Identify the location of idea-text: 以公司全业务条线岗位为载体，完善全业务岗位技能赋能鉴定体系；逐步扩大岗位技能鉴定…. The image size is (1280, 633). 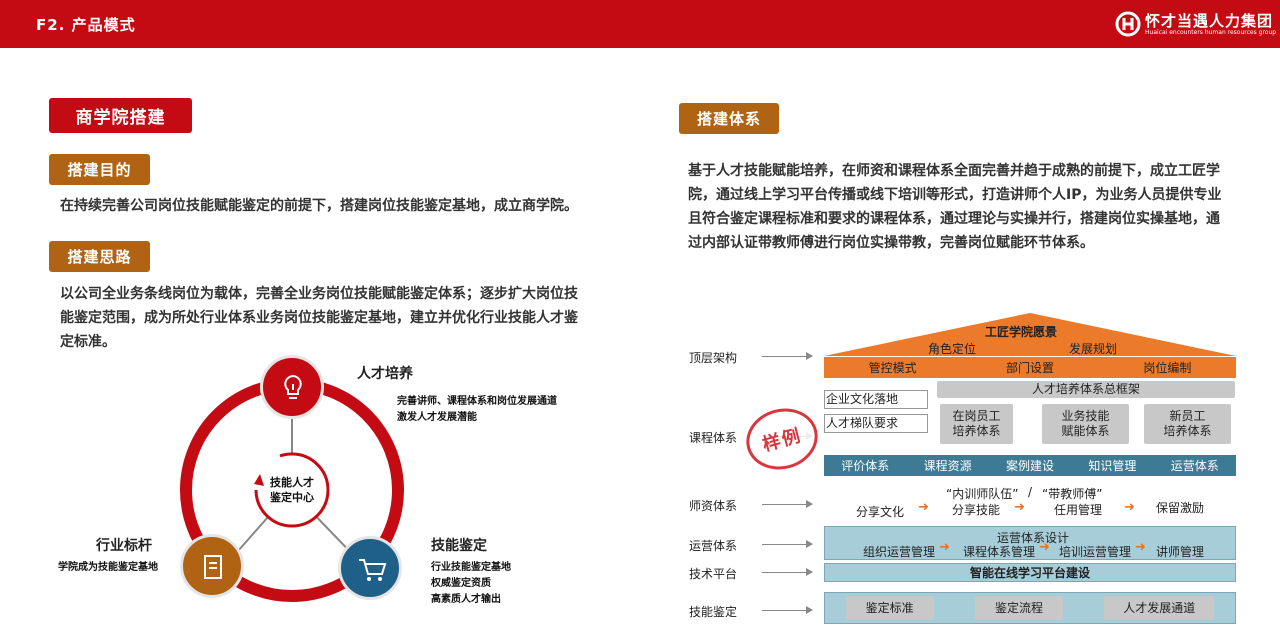
(319, 318).